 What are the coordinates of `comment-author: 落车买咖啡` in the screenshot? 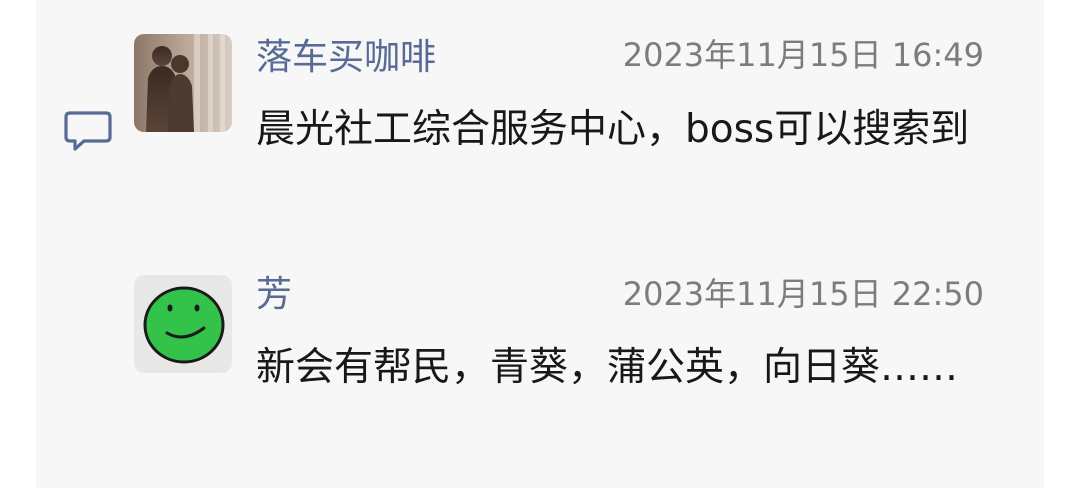 It's located at (346, 58).